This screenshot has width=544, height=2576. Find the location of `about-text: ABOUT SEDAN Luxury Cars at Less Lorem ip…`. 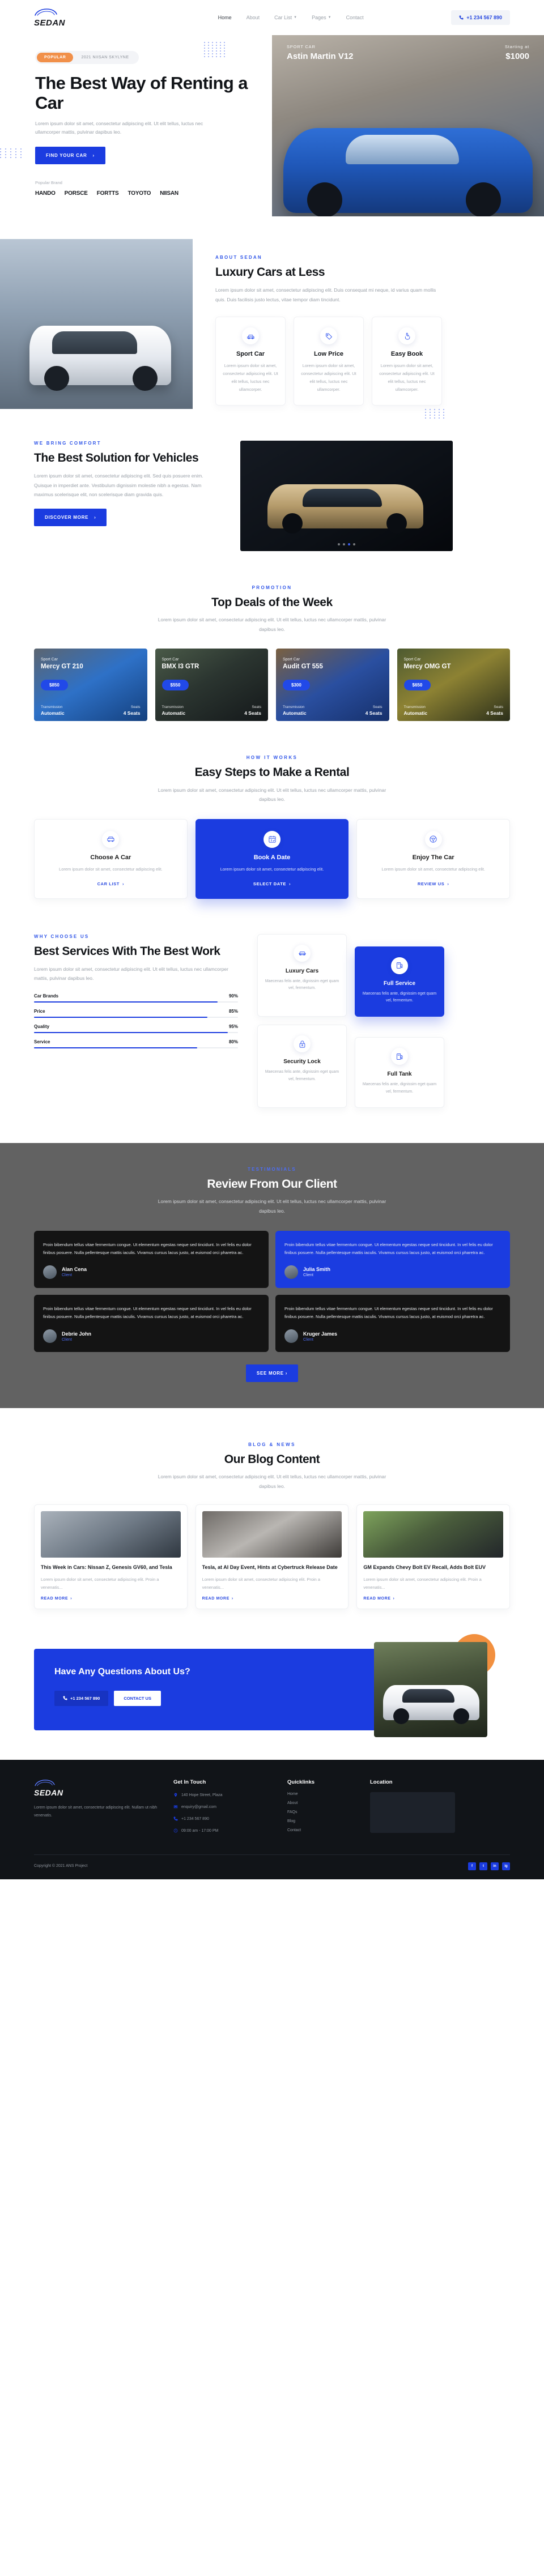

about-text: ABOUT SEDAN Luxury Cars at Less Lorem ip… is located at coordinates (317, 324).